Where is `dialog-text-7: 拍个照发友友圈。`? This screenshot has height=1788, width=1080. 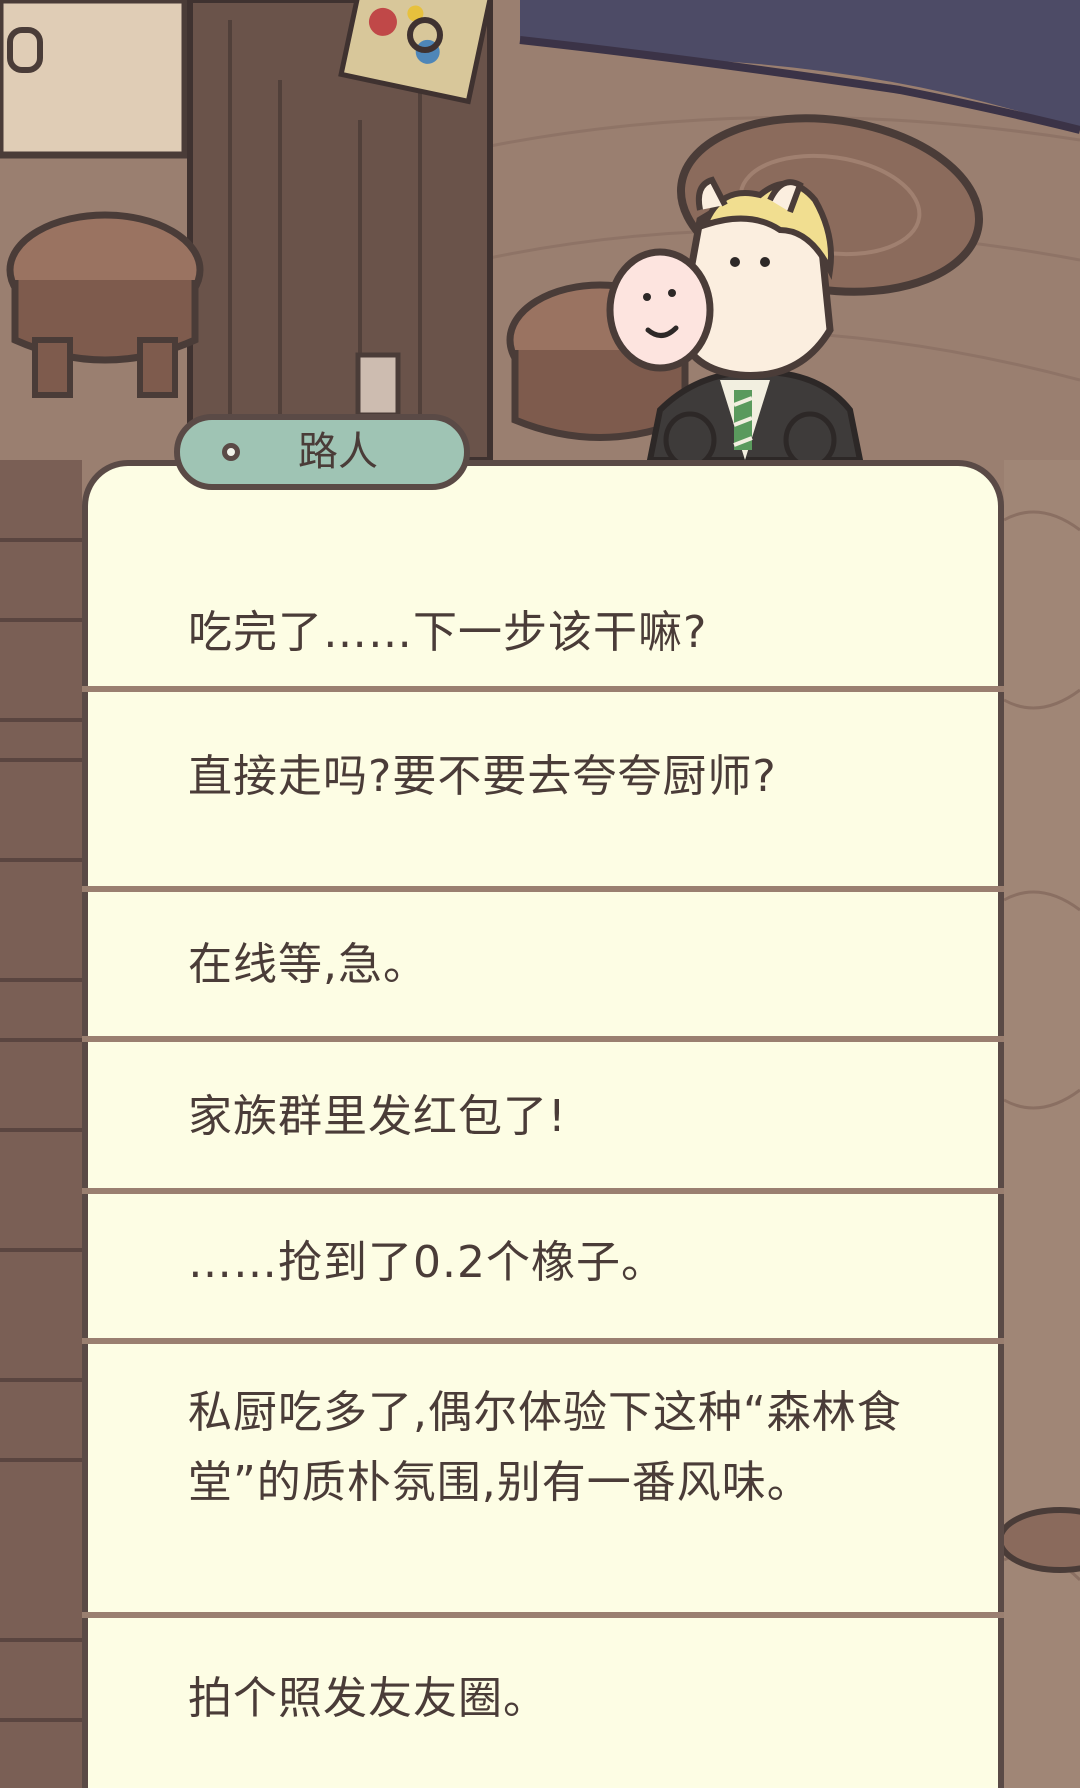
dialog-text-7: 拍个照发友友圈。 is located at coordinates (368, 1698).